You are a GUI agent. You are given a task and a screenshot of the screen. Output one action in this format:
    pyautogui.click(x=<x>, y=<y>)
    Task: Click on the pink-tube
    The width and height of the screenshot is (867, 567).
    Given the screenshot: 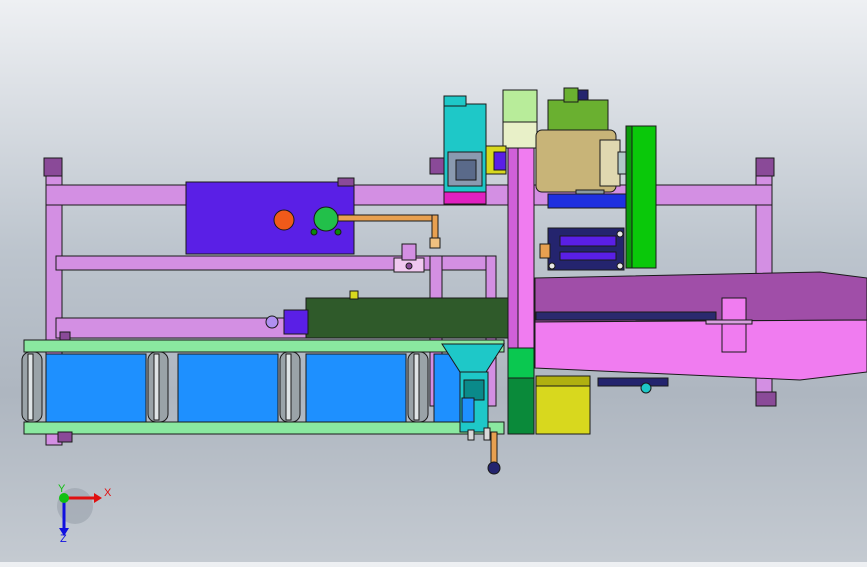 What is the action you would take?
    pyautogui.click(x=700, y=332)
    